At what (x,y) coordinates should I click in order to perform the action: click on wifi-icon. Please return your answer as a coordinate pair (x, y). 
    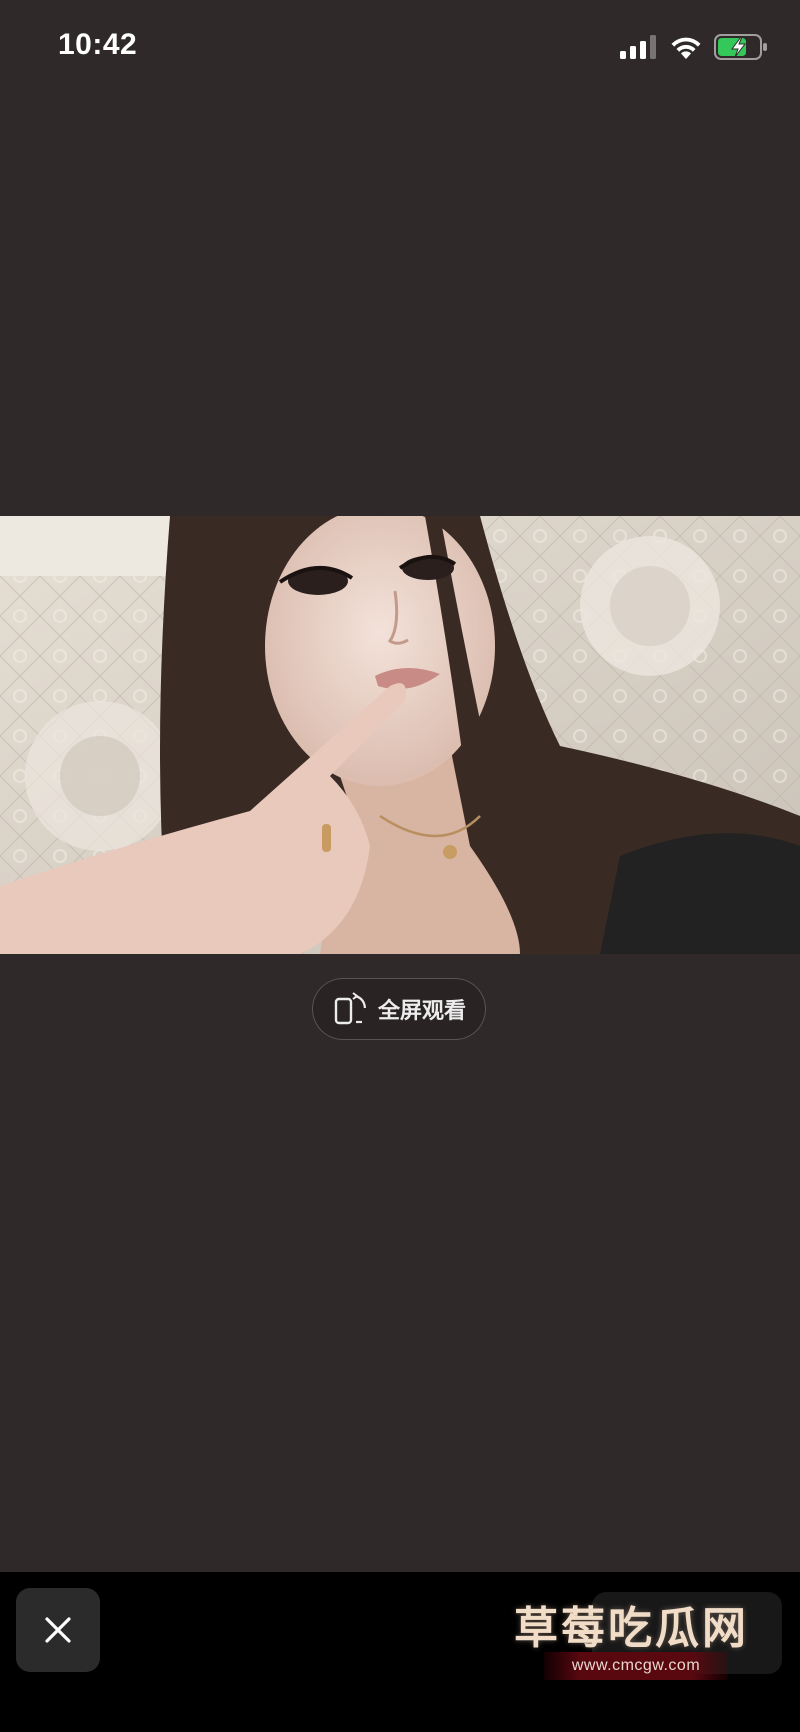
    Looking at the image, I should click on (686, 48).